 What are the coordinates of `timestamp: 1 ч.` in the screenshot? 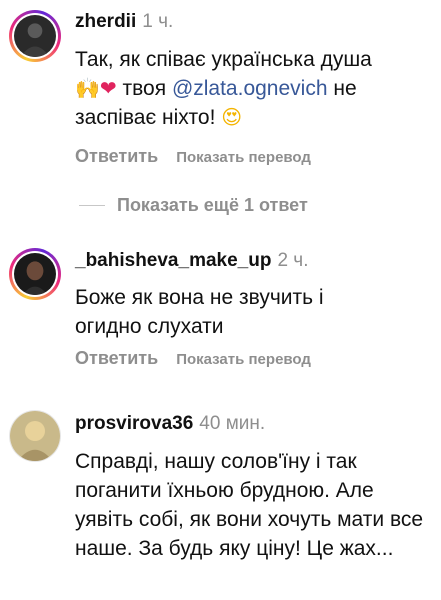 It's located at (158, 21).